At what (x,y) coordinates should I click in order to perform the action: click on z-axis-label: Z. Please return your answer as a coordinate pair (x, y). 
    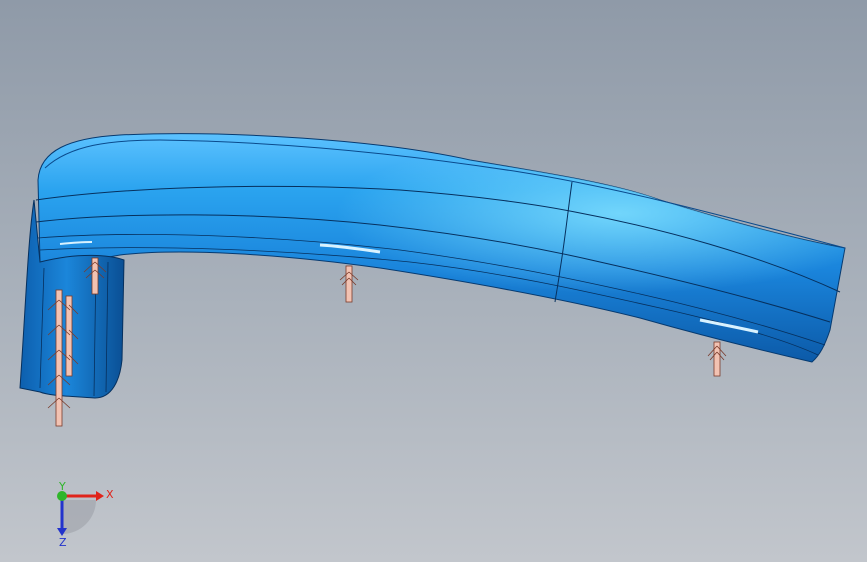
    Looking at the image, I should click on (63, 542).